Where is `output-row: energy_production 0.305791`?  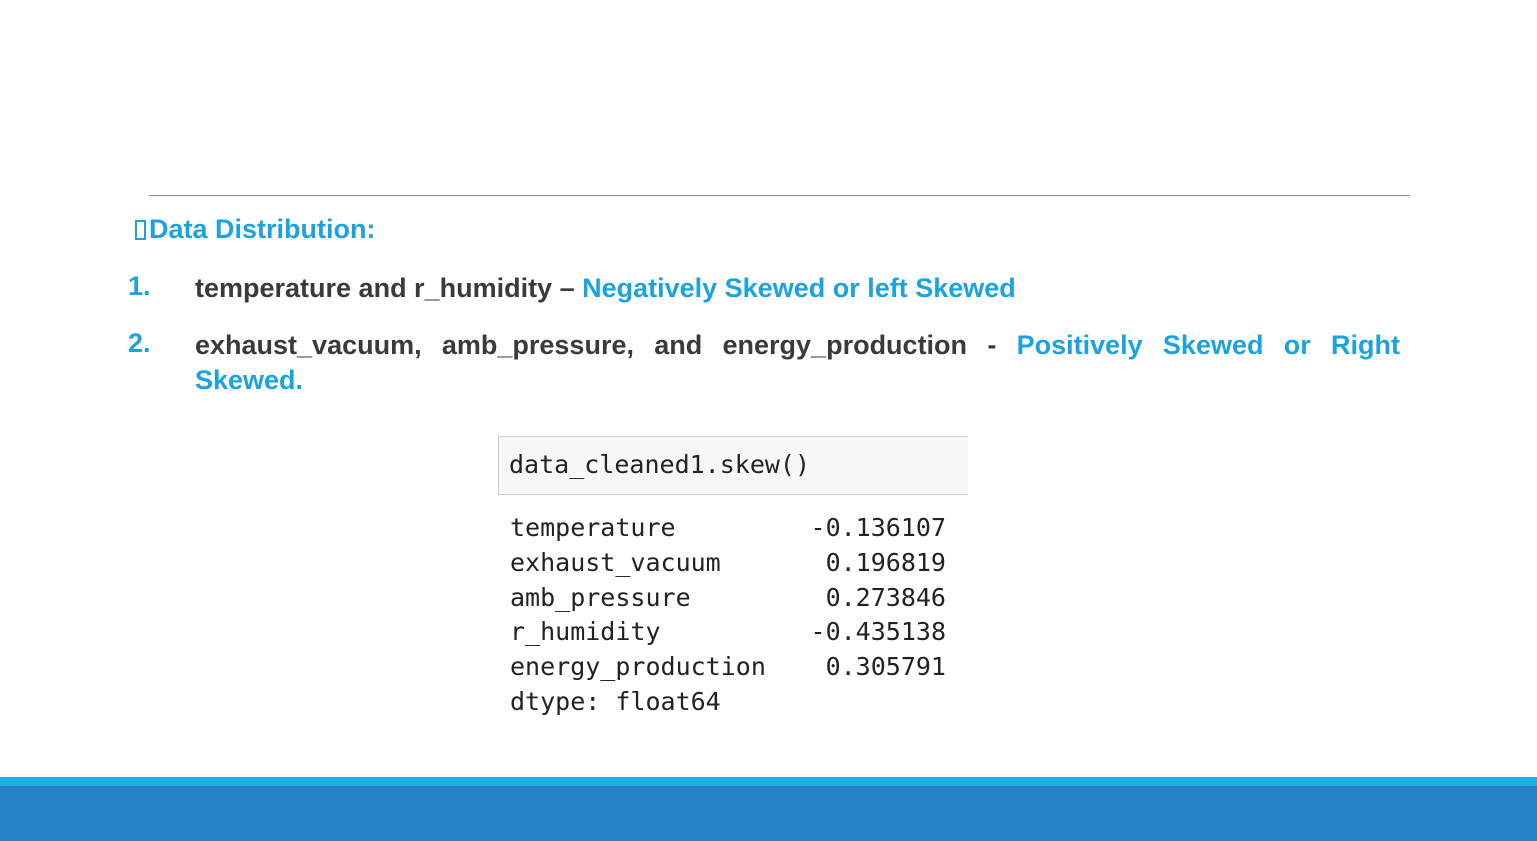 output-row: energy_production 0.305791 is located at coordinates (728, 667).